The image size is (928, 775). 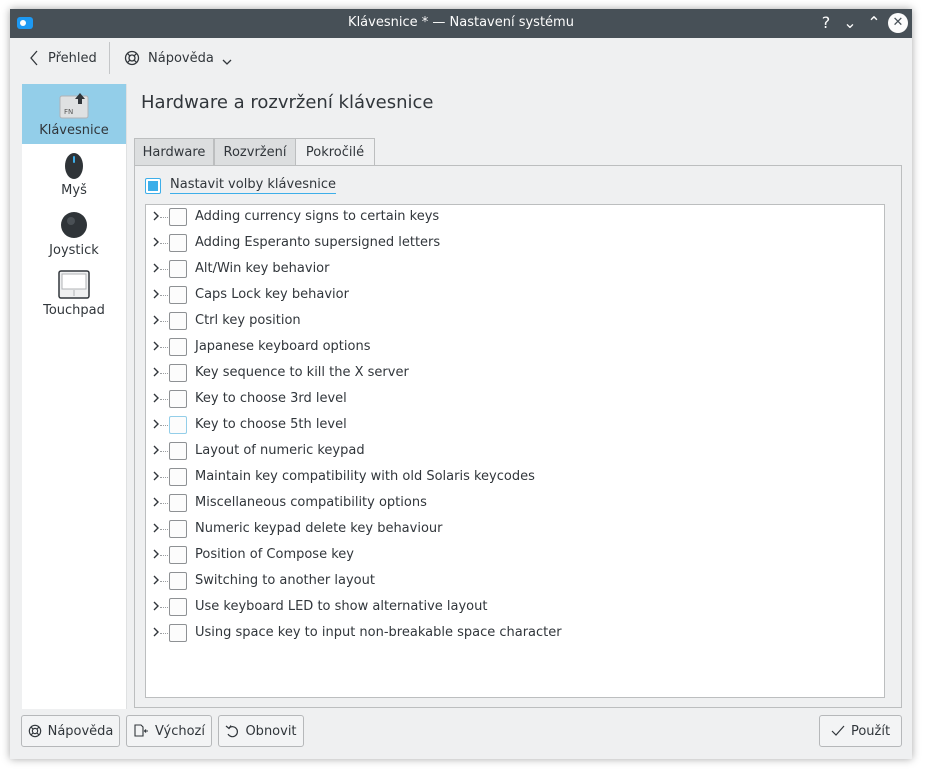 I want to click on toolbar-help-label: Nápověda, so click(x=181, y=58).